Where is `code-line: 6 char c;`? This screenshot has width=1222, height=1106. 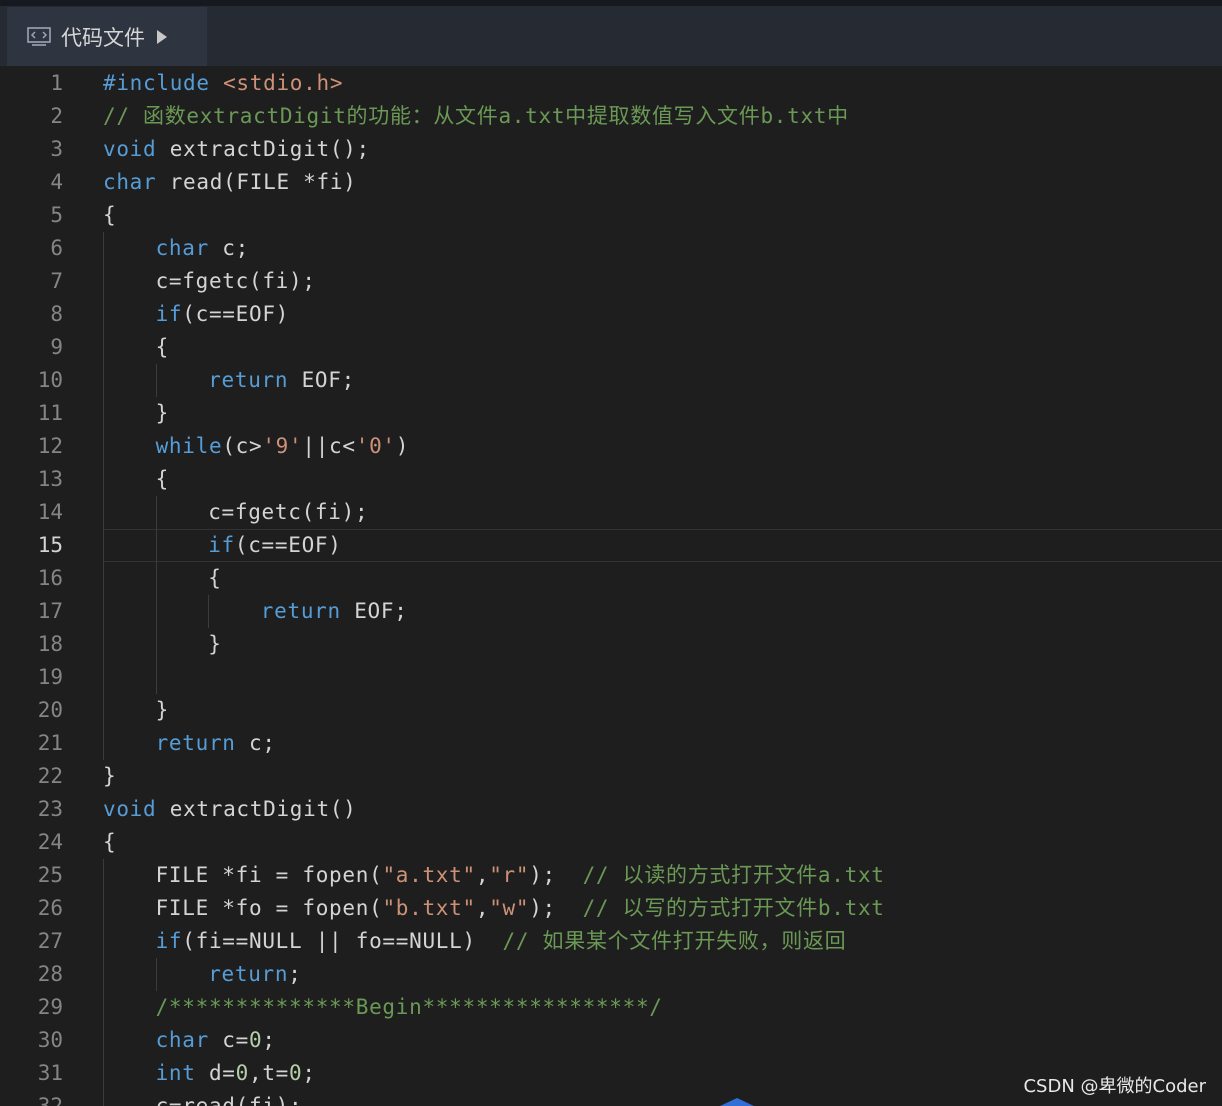
code-line: 6 char c; is located at coordinates (611, 248).